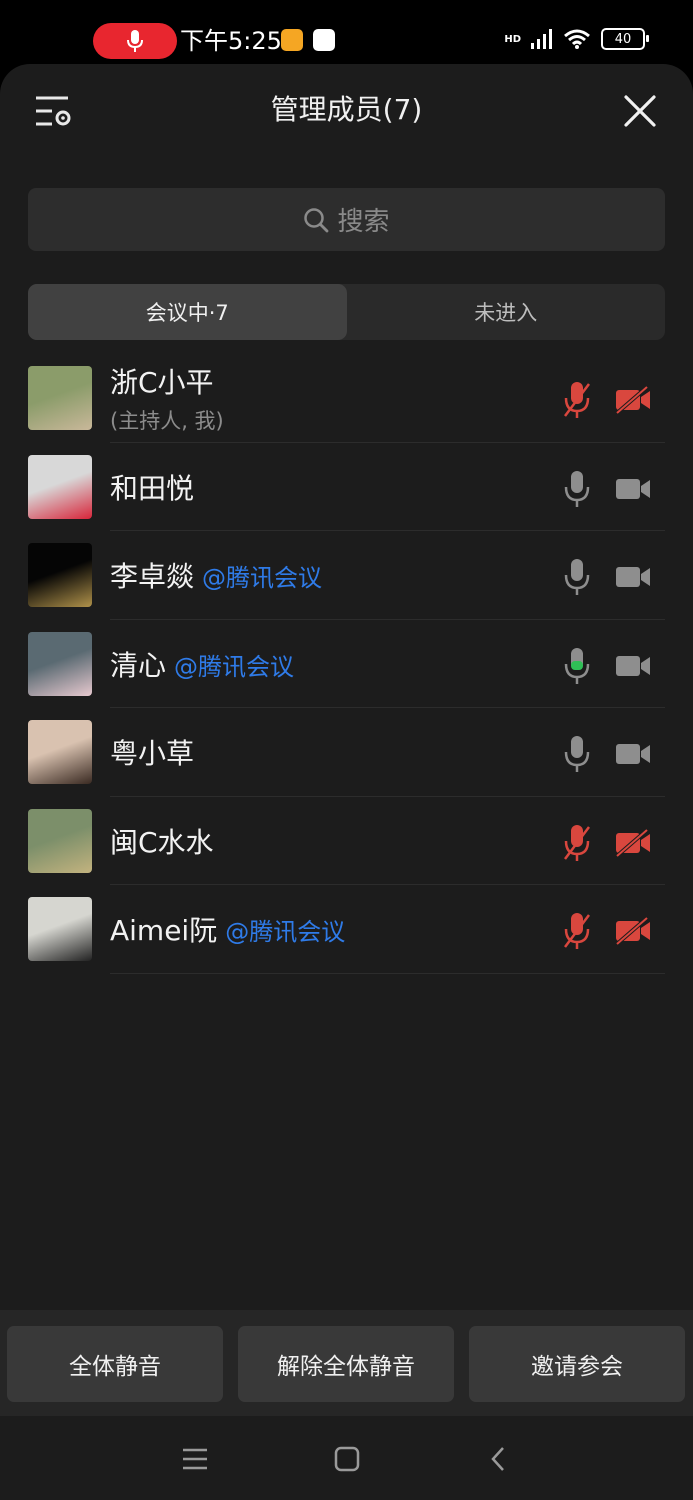  Describe the element at coordinates (115, 1364) in the screenshot. I see `mute-all-button: 全体静音` at that location.